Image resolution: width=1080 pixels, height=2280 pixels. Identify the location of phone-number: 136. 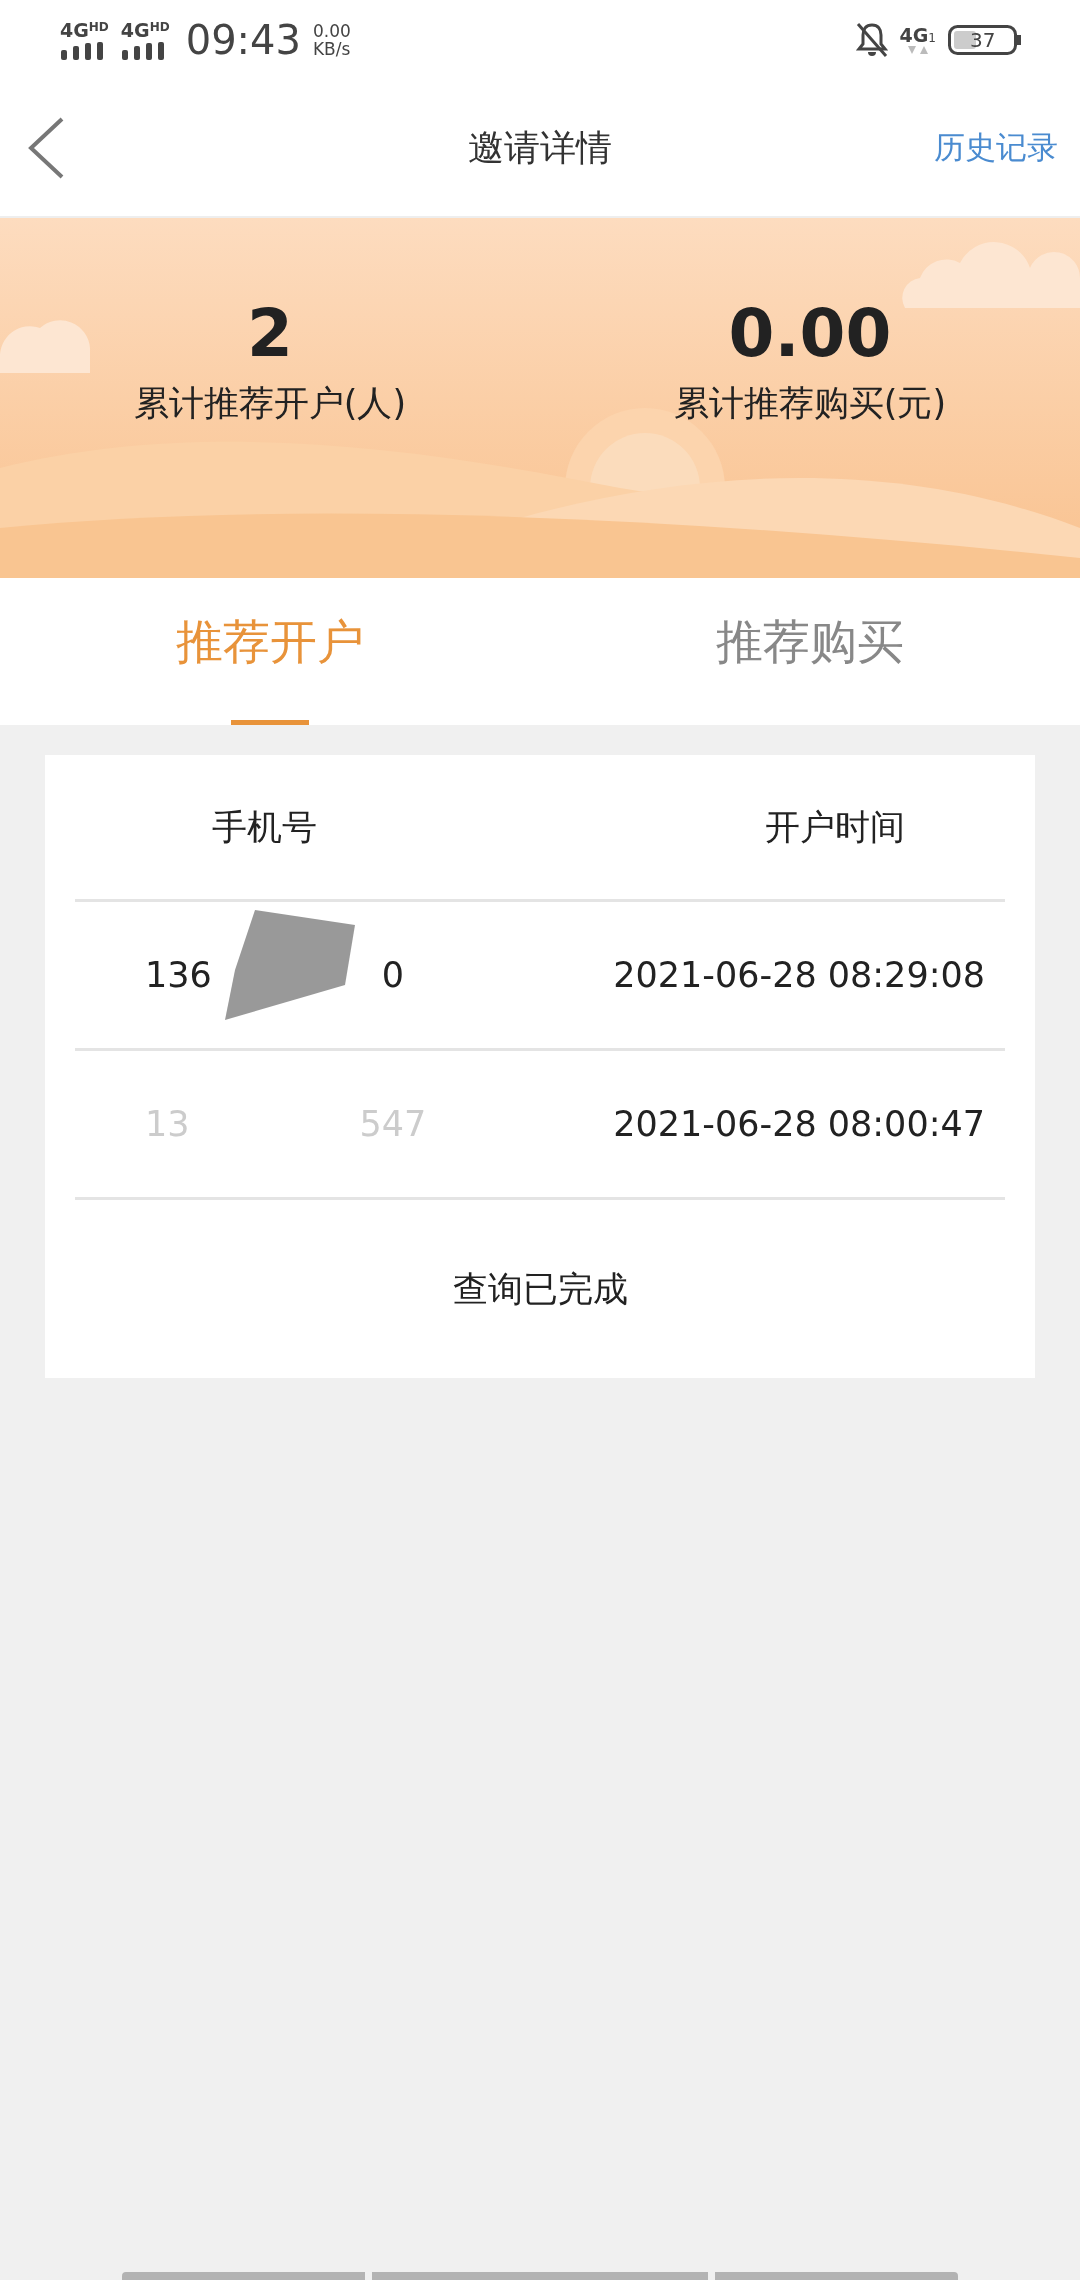
(178, 975).